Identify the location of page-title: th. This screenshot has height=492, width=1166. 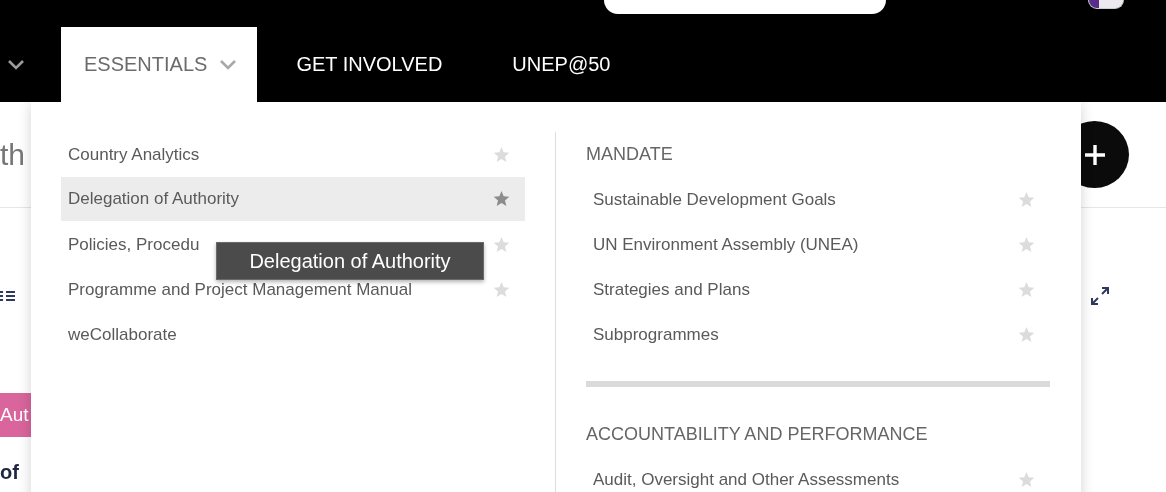
(13, 154).